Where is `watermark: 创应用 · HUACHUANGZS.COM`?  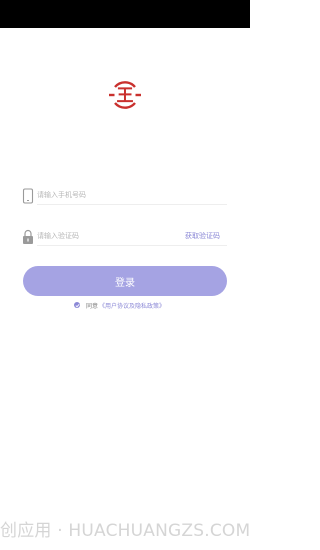 watermark: 创应用 · HUACHUANGZS.COM is located at coordinates (125, 531).